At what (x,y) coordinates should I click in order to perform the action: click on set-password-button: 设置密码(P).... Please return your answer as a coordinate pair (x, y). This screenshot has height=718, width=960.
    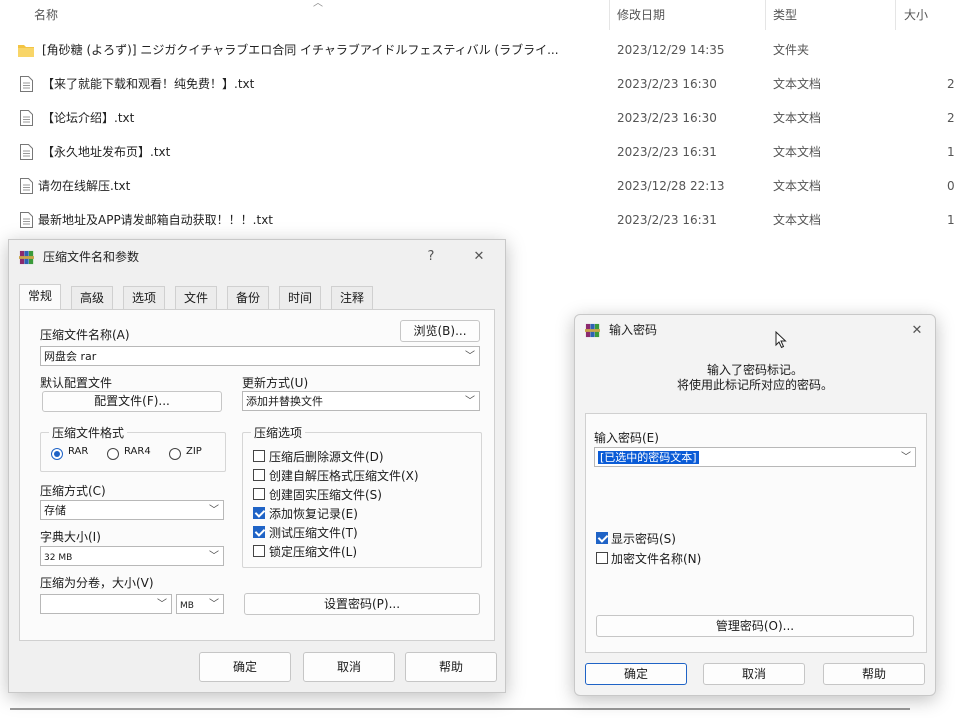
    Looking at the image, I should click on (362, 604).